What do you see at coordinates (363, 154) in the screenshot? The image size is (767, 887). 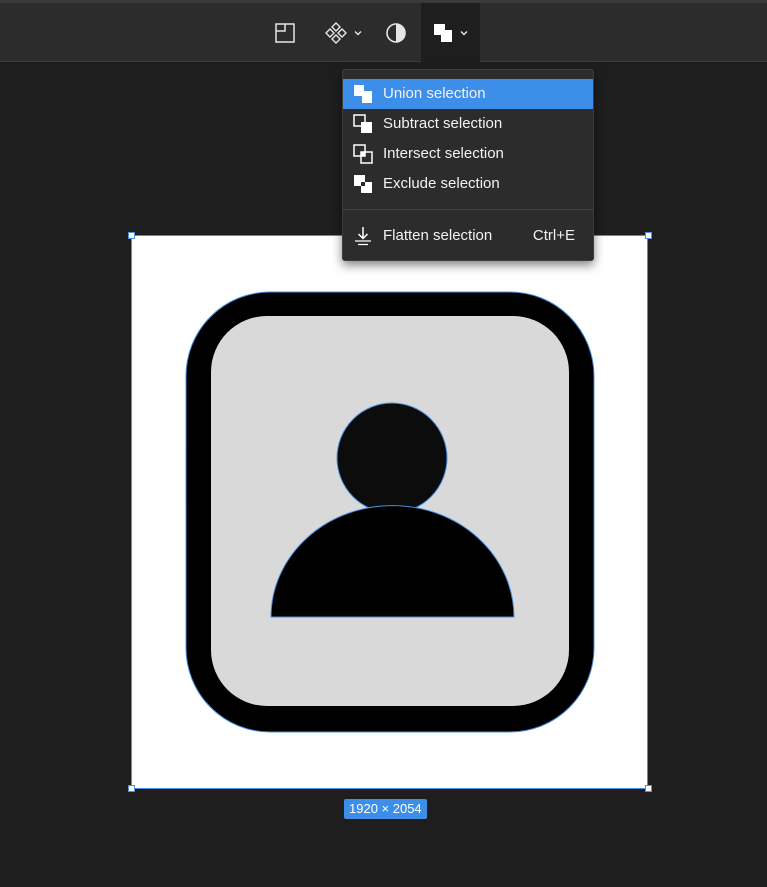 I see `intersect-icon` at bounding box center [363, 154].